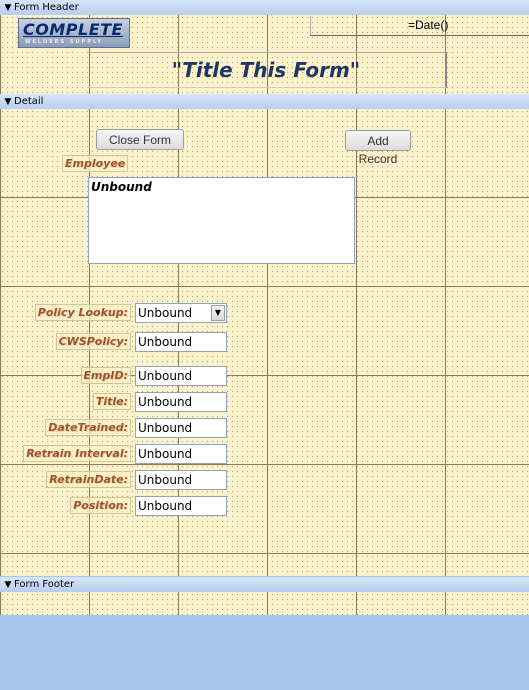  I want to click on form-header-label: Form Header, so click(46, 7).